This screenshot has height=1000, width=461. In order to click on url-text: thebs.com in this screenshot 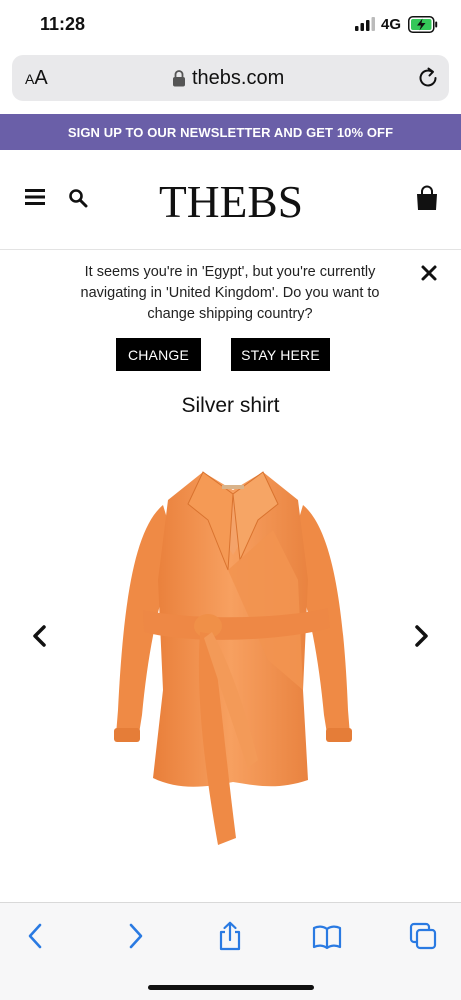, I will do `click(238, 77)`.